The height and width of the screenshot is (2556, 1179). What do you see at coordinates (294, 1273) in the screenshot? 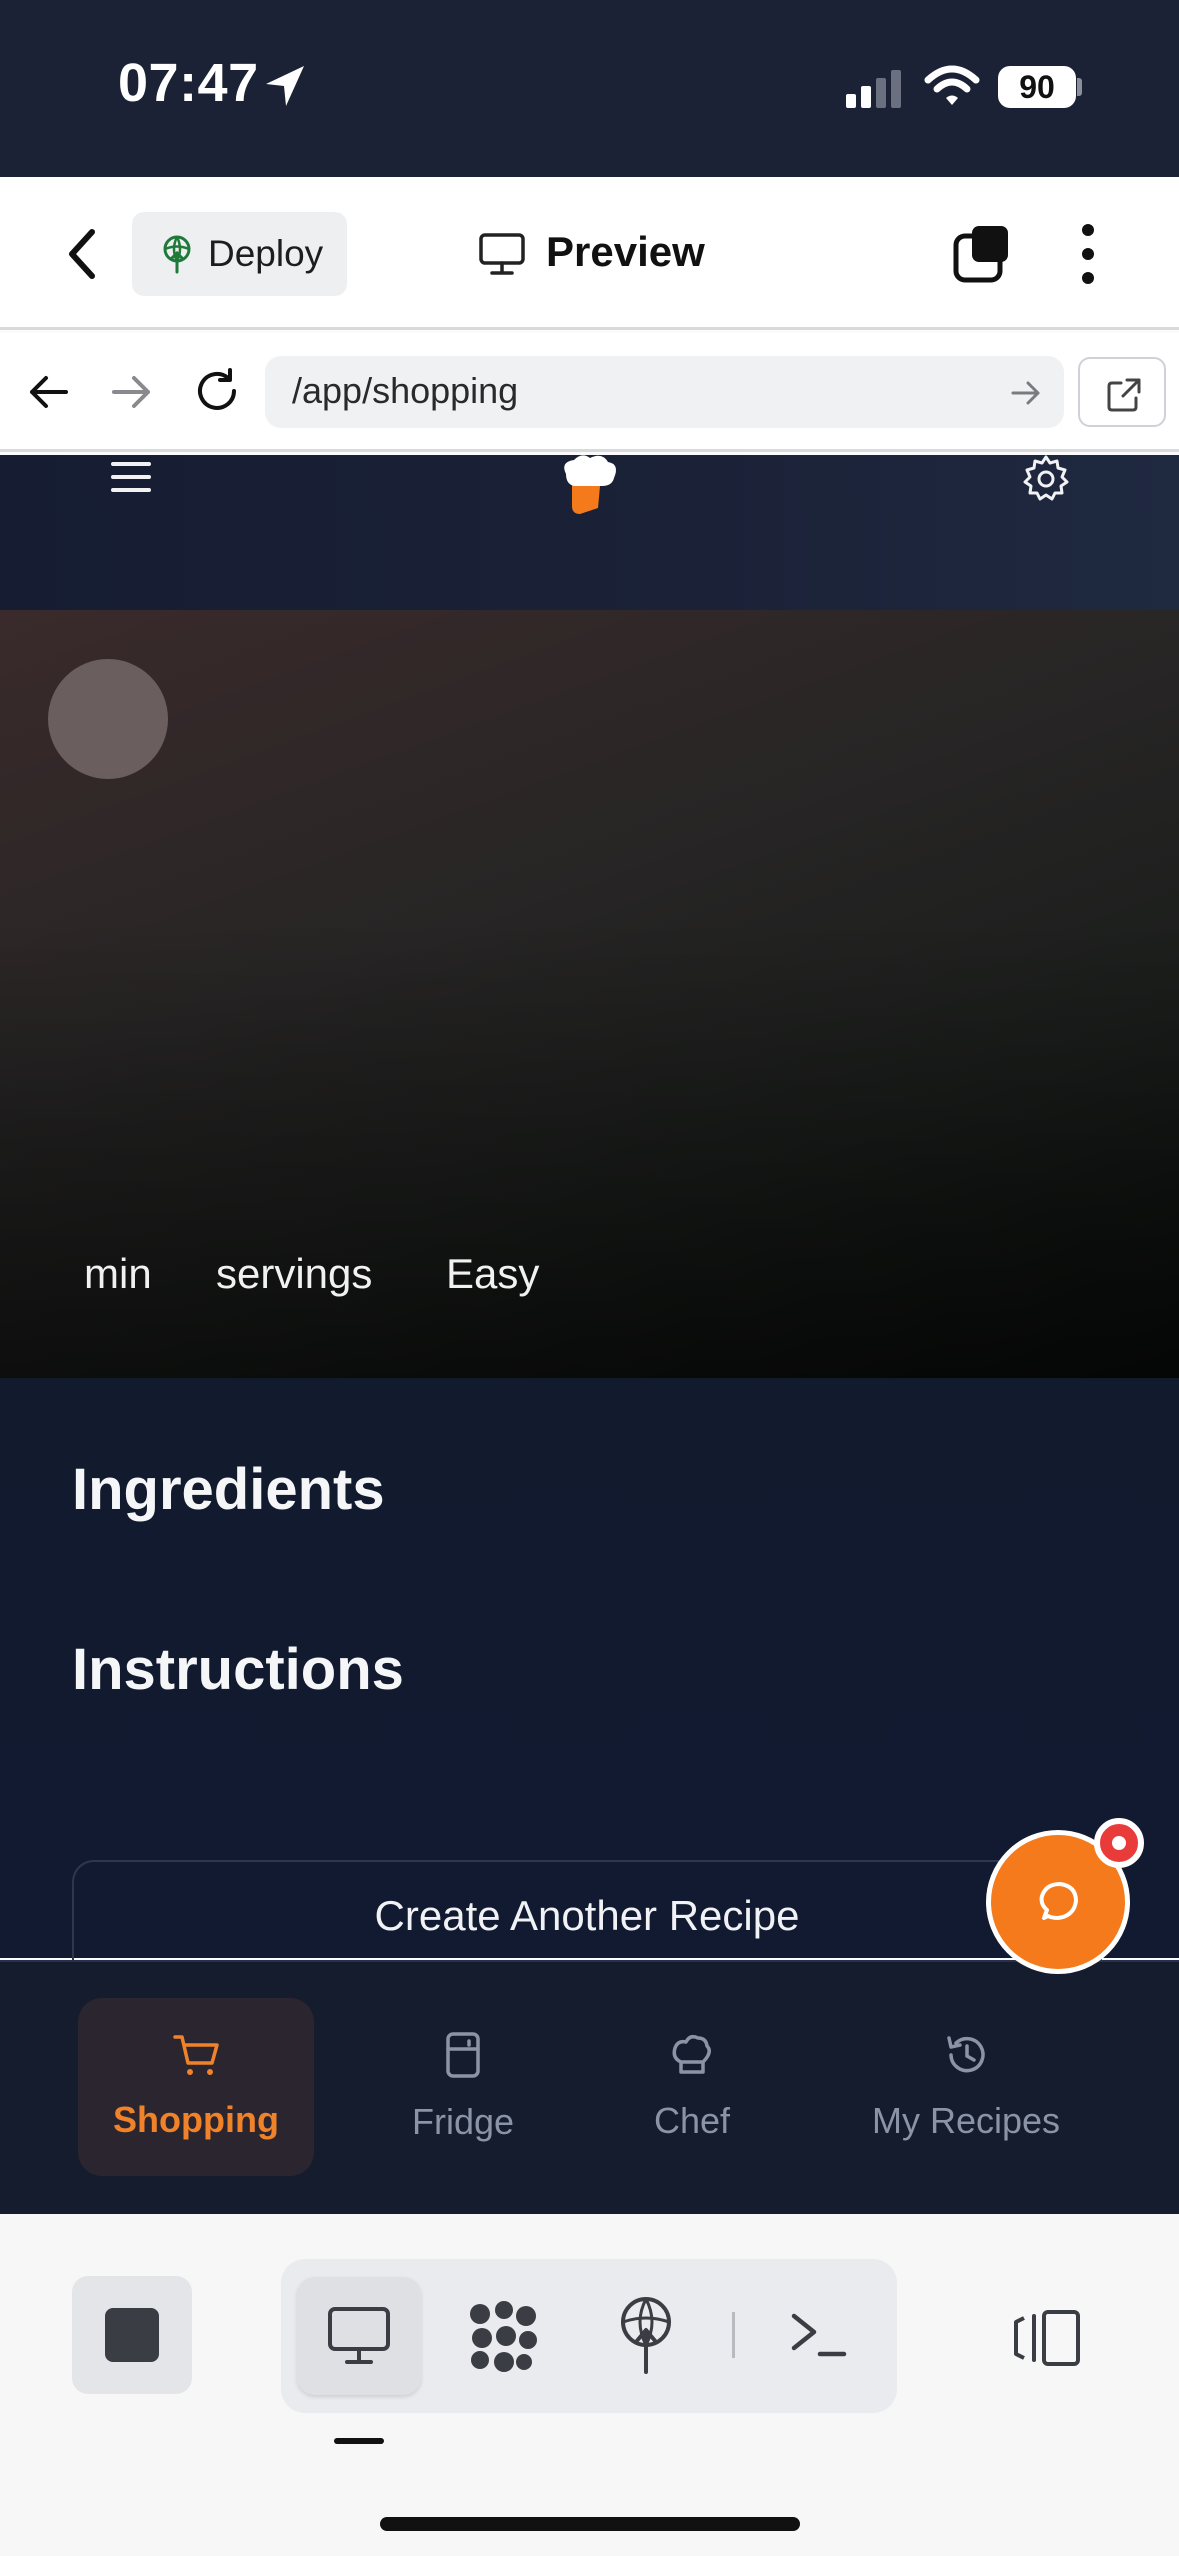
I see `meta-servings: servings` at bounding box center [294, 1273].